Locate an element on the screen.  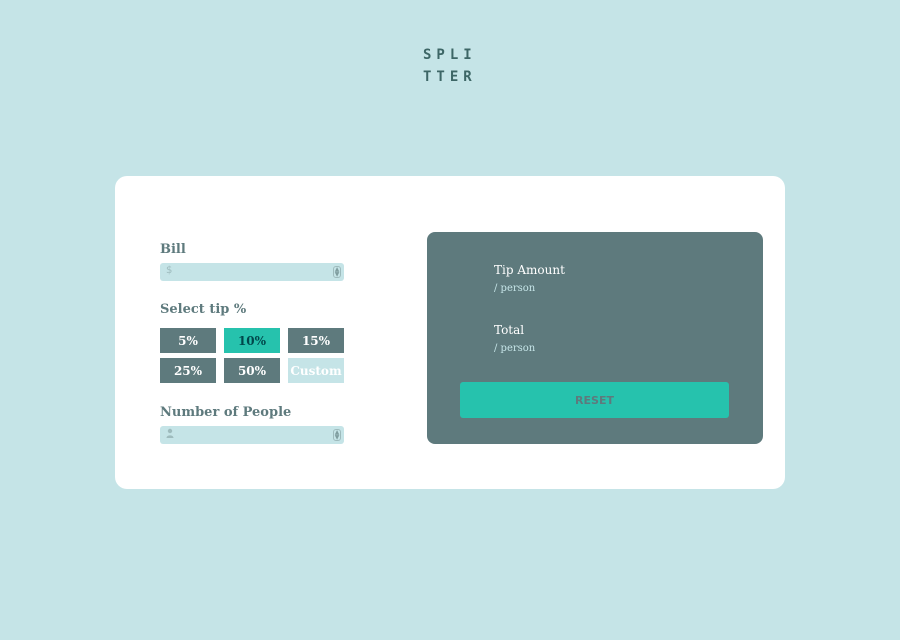
logo-line-1: SPLI is located at coordinates (450, 55).